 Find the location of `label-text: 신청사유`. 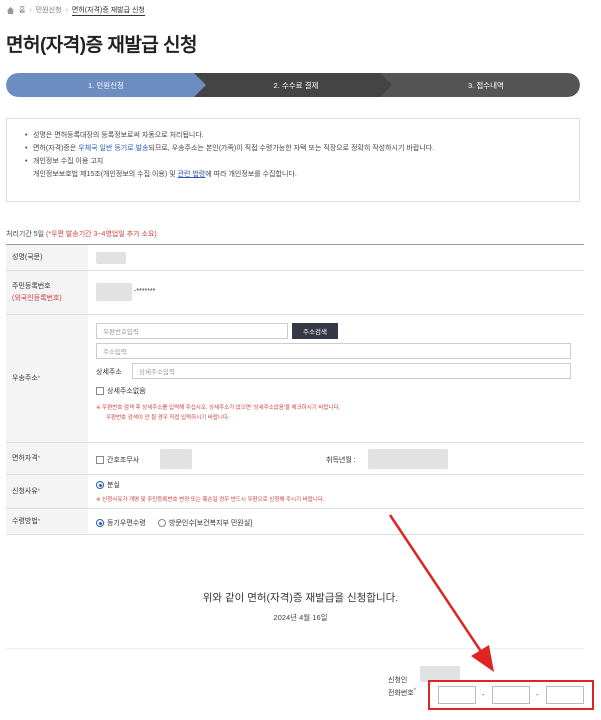

label-text: 신청사유 is located at coordinates (25, 491).